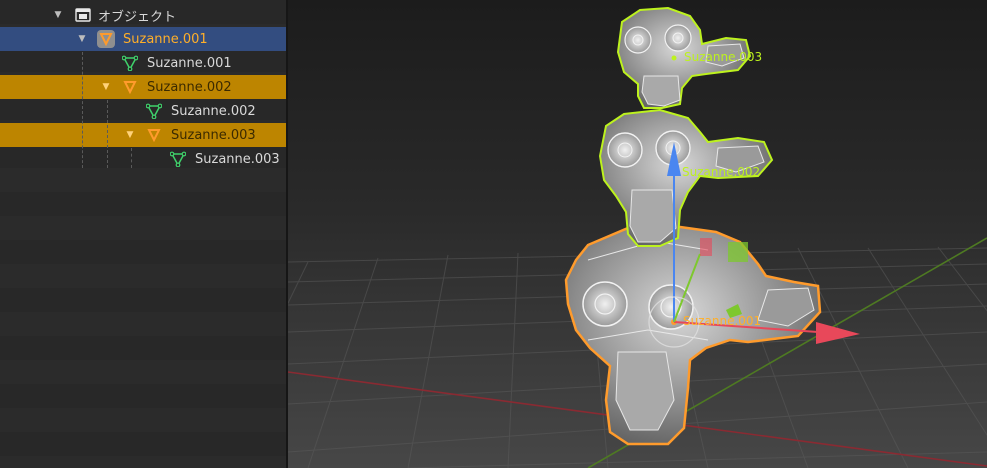 The width and height of the screenshot is (987, 468). I want to click on object-name-label: Suzanne.001, so click(722, 321).